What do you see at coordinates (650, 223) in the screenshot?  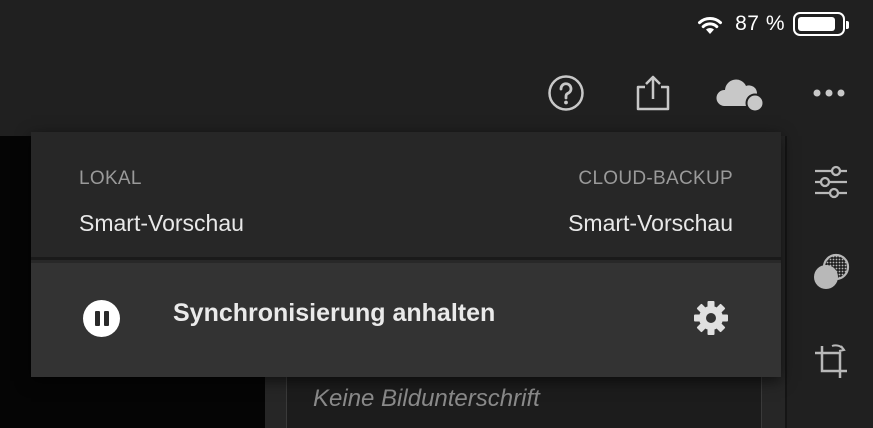 I see `cloud-backup-value: Smart-Vorschau` at bounding box center [650, 223].